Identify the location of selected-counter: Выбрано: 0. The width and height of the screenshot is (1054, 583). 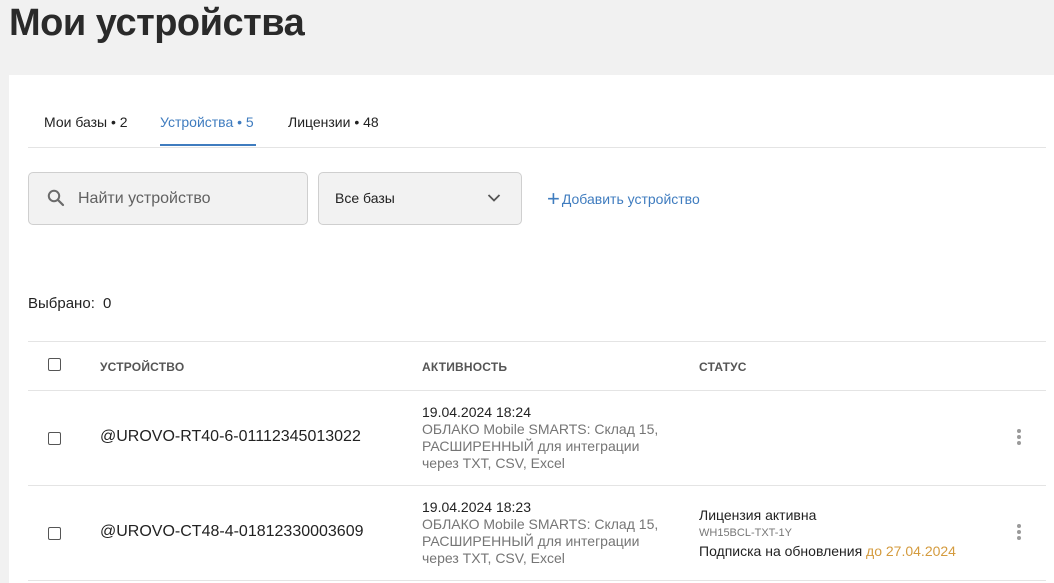
(69, 303).